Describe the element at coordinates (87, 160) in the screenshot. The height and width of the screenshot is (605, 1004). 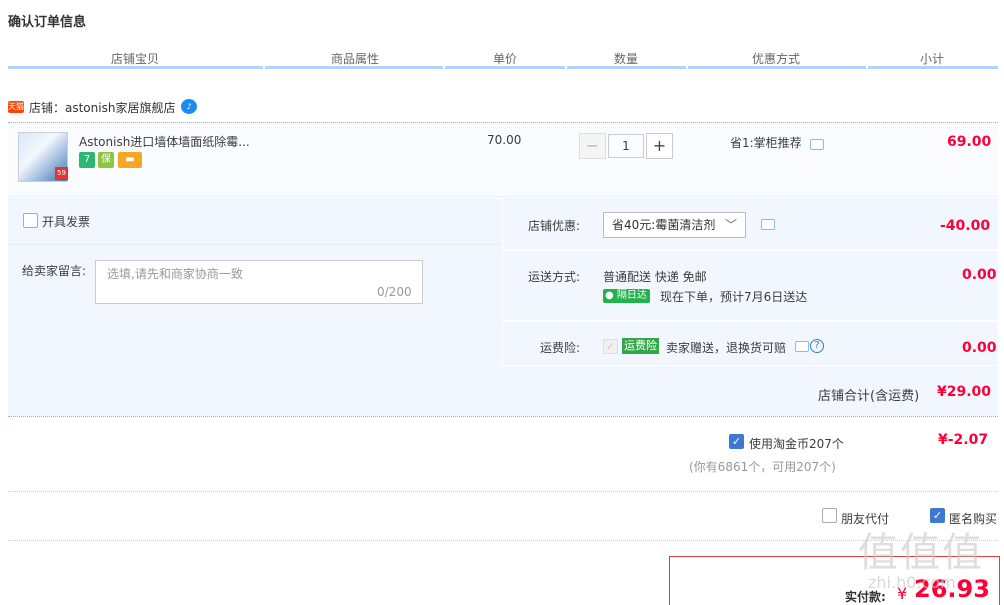
I see `seven-day-return-icon: 7` at that location.